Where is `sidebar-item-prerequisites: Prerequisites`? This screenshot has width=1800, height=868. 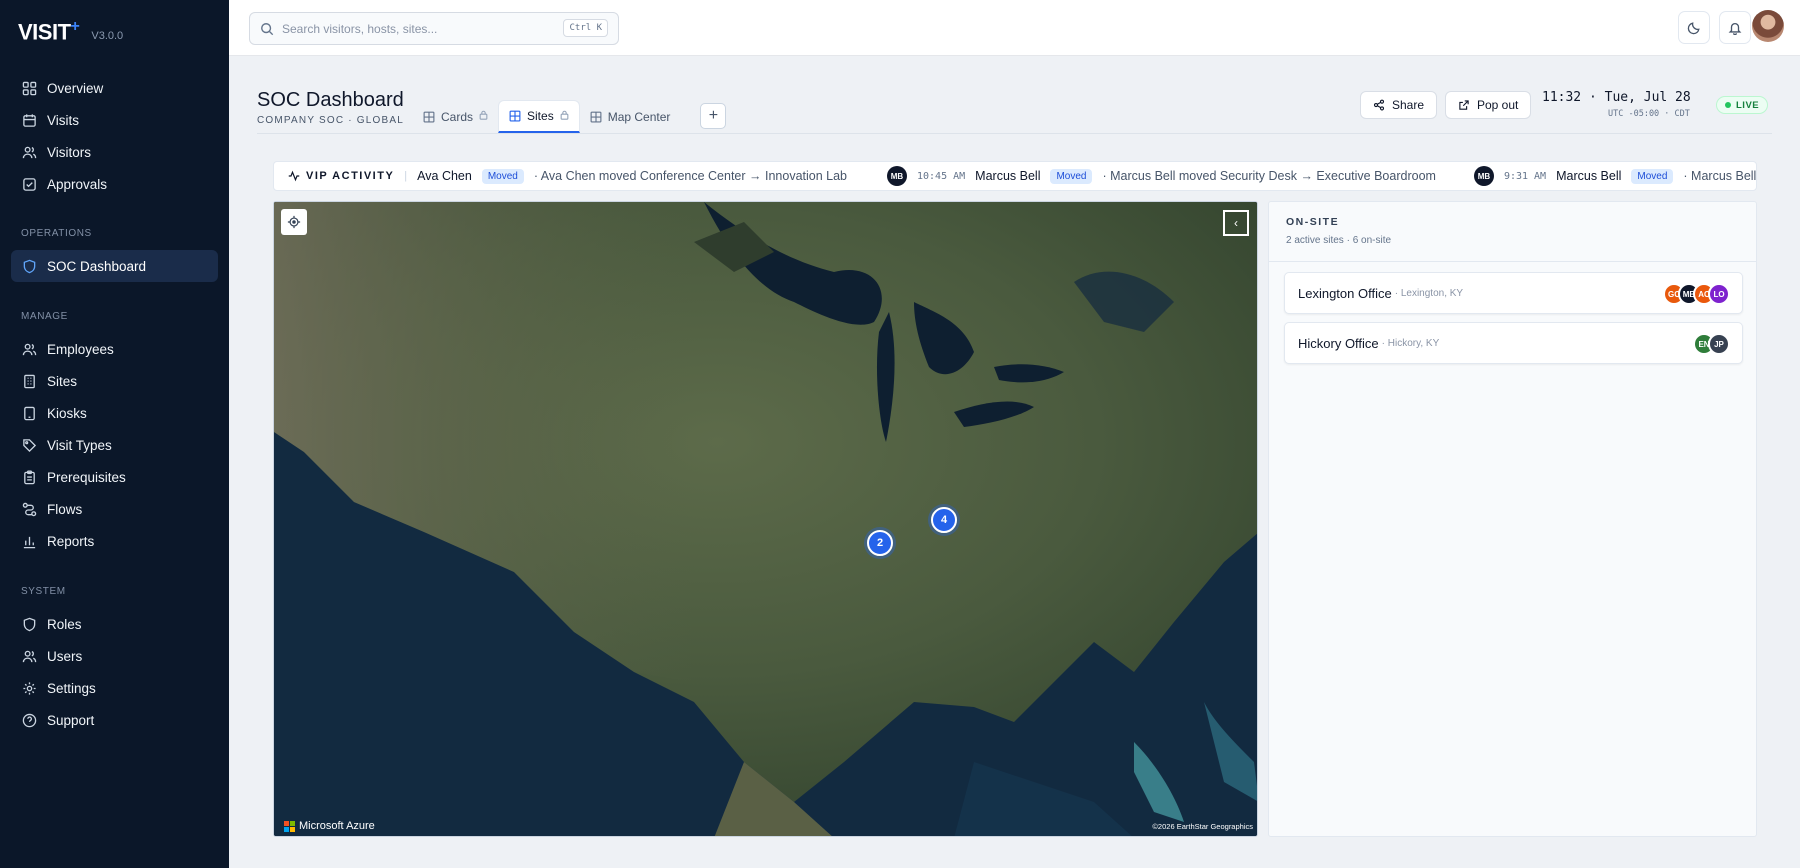
sidebar-item-prerequisites: Prerequisites is located at coordinates (114, 477).